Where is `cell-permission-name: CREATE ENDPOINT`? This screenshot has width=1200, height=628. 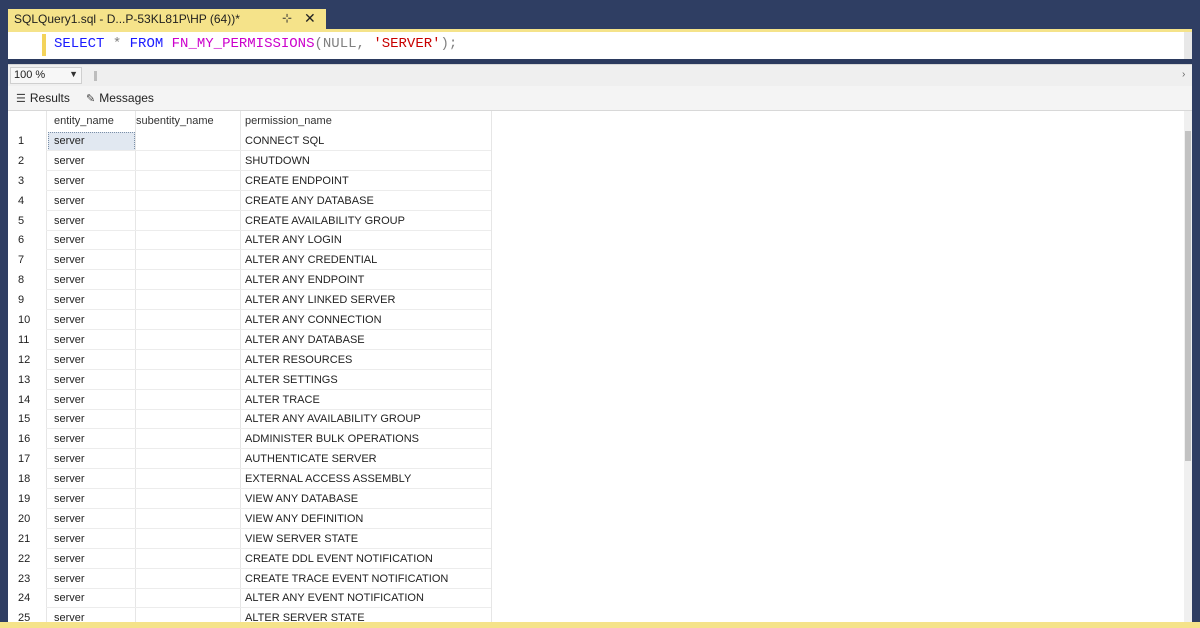
cell-permission-name: CREATE ENDPOINT is located at coordinates (297, 181).